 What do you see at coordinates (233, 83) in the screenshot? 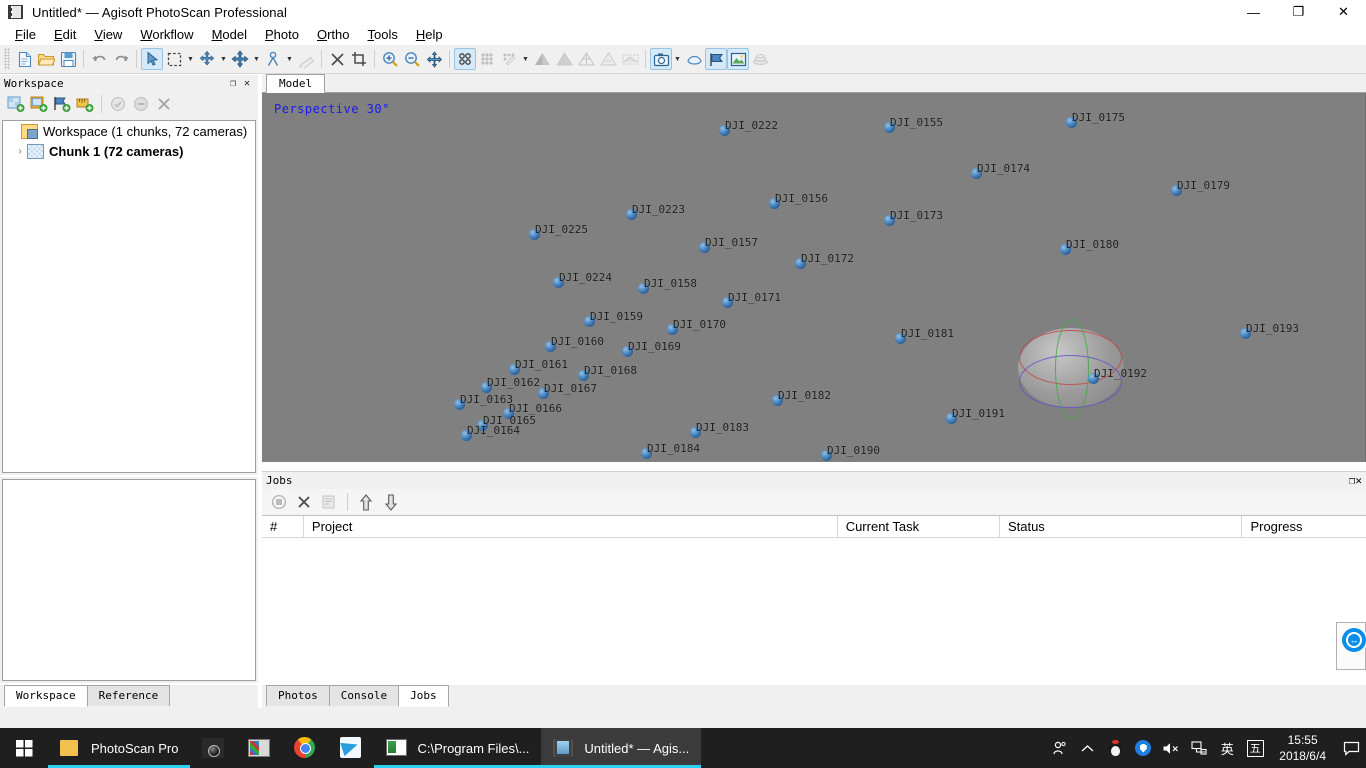
I see `workspace-panel-float-button: ❐` at bounding box center [233, 83].